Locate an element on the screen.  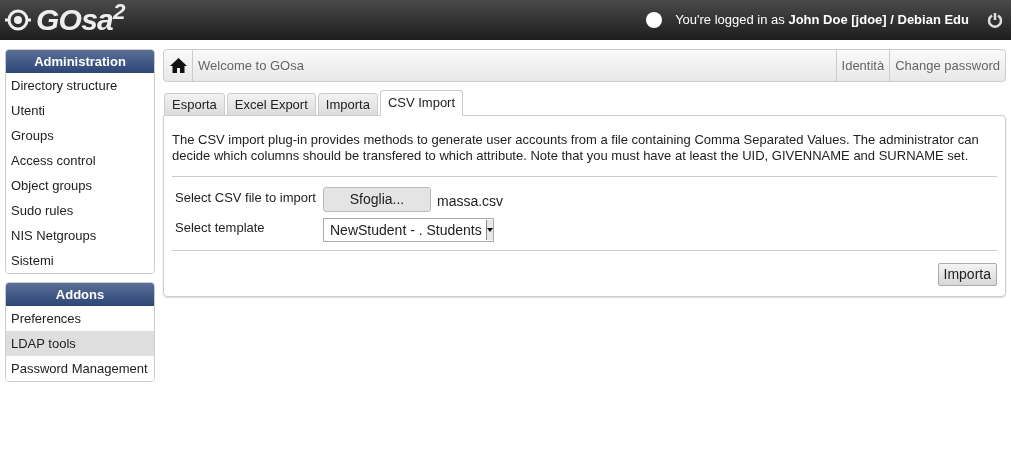
tab: Importa is located at coordinates (347, 104).